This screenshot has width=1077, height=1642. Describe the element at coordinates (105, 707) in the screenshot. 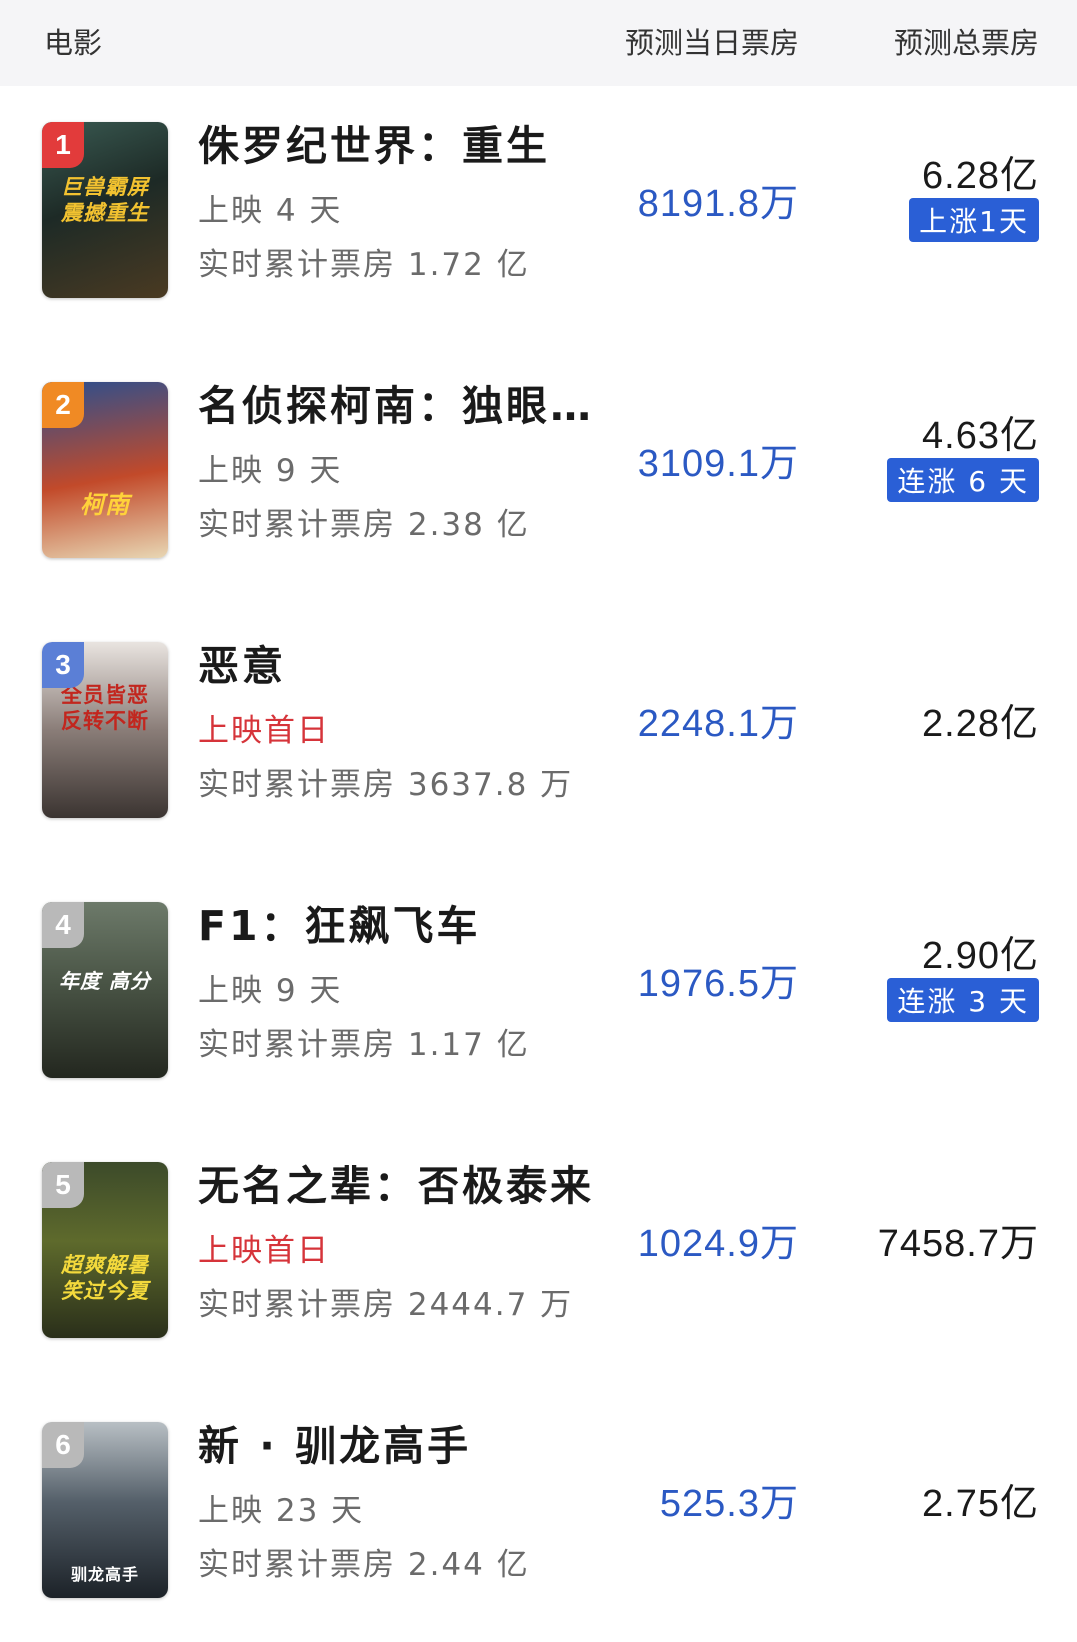

I see `poster-text: 全员皆恶 反转不断` at that location.